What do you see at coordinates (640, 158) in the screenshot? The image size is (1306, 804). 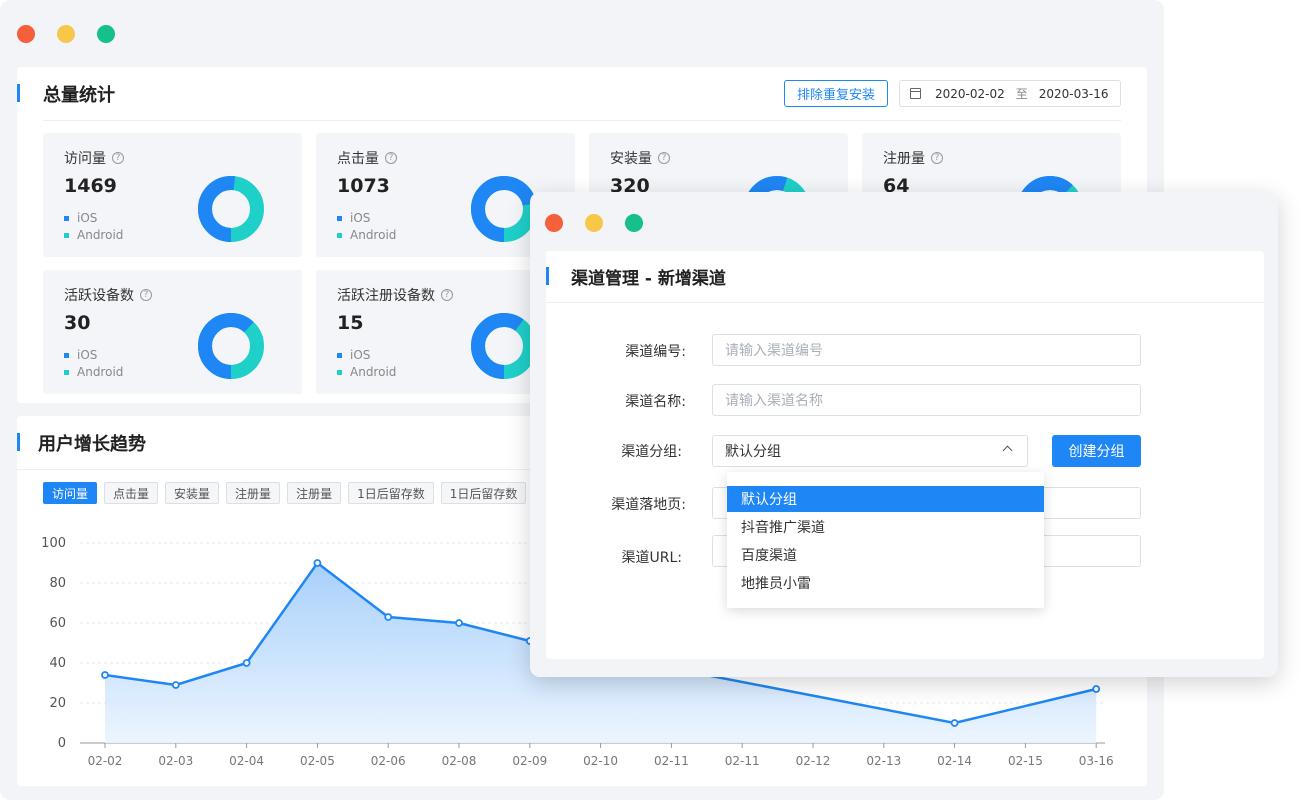 I see `stat-card-title: 安装量 ?` at bounding box center [640, 158].